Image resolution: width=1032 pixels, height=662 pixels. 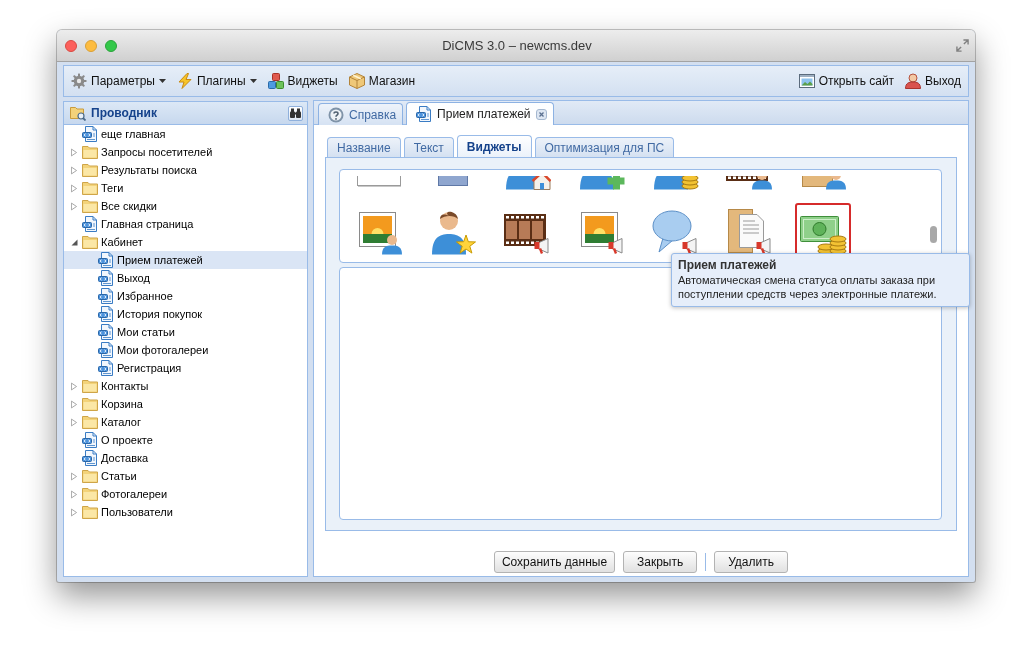 What do you see at coordinates (749, 183) in the screenshot?
I see `film-user-icon` at bounding box center [749, 183].